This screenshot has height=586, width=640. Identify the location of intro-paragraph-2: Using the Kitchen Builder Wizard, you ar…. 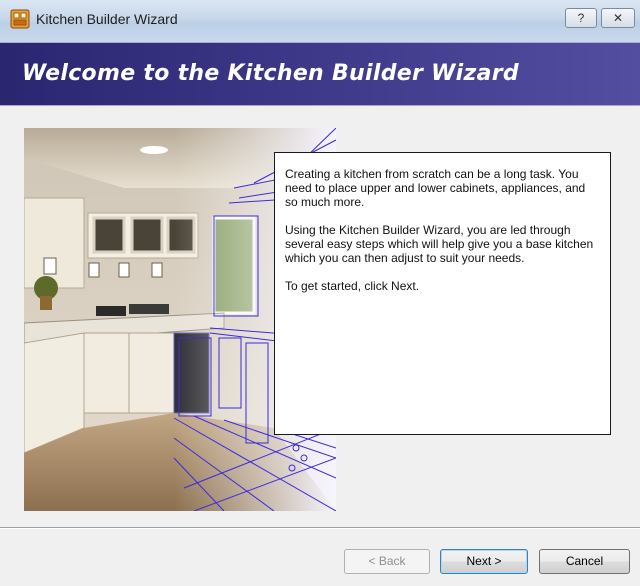
(439, 244).